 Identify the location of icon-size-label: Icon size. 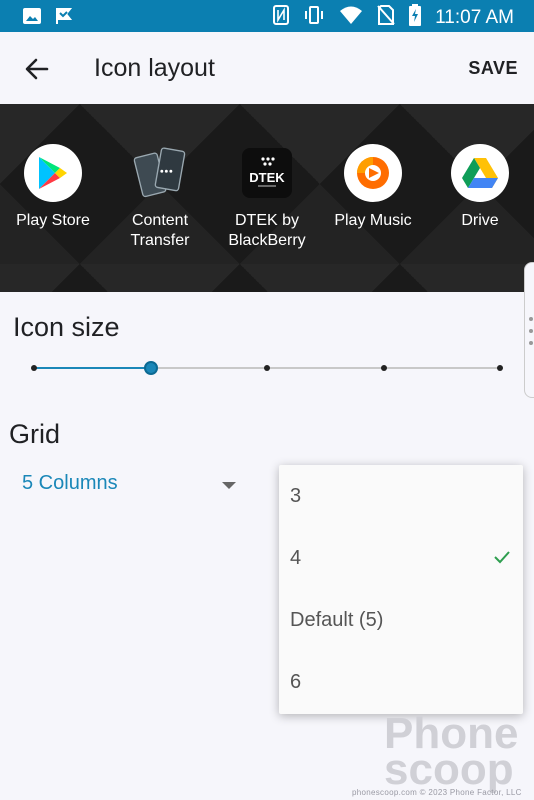
(66, 327).